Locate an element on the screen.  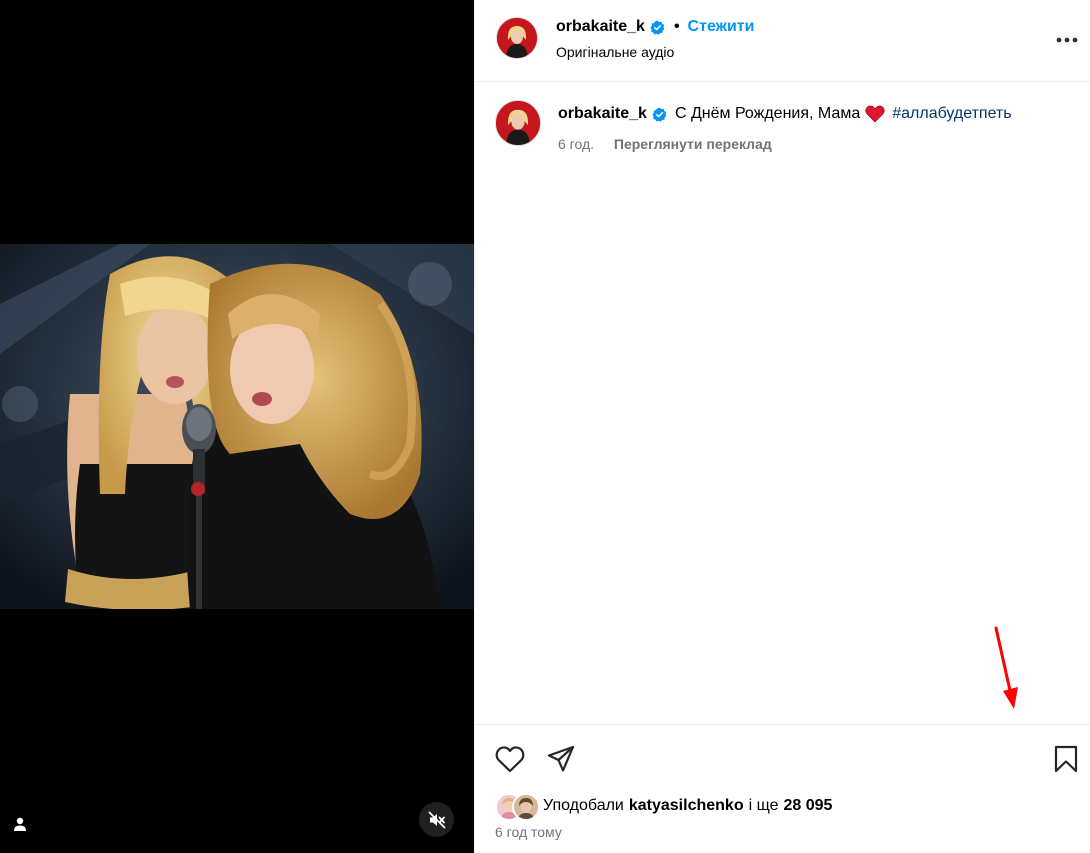
share-button is located at coordinates (561, 759).